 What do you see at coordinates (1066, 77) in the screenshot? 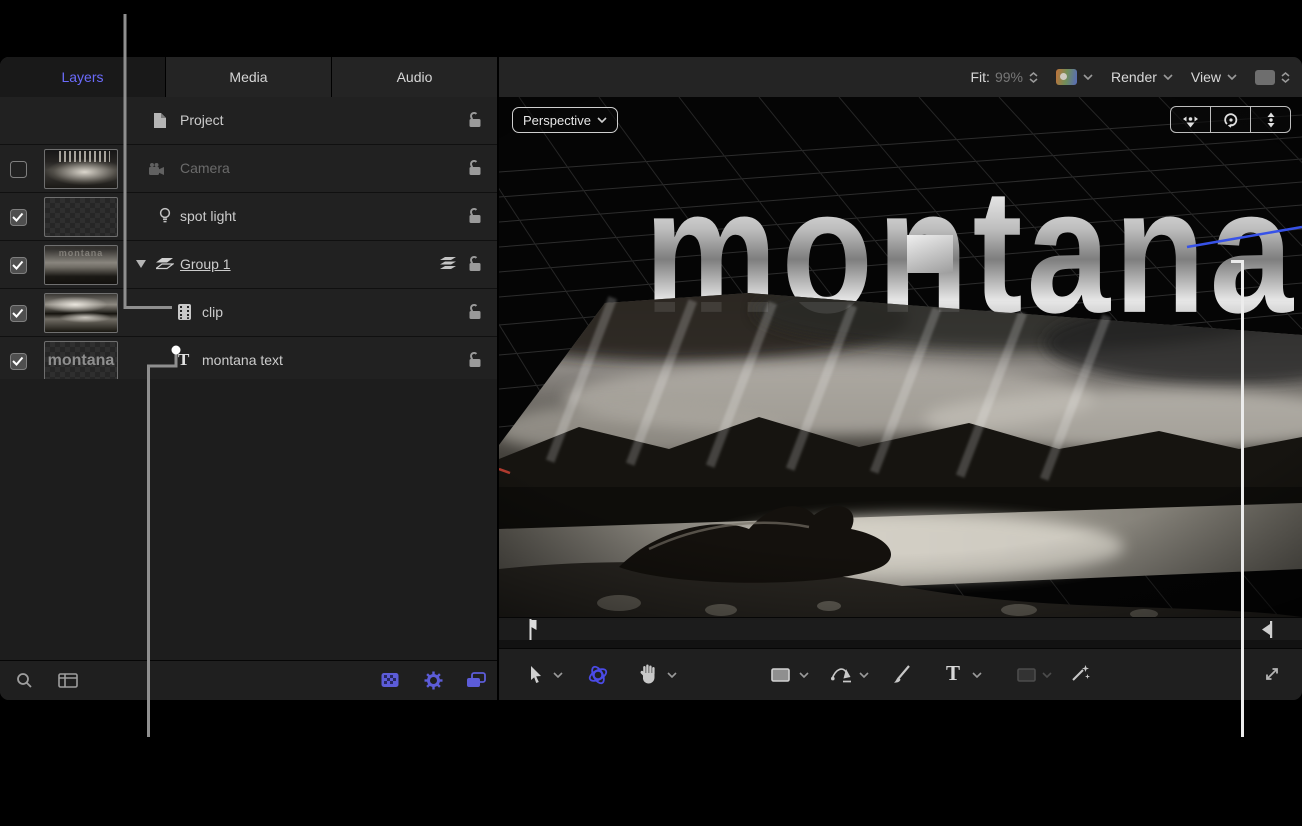
I see `color-swatch` at bounding box center [1066, 77].